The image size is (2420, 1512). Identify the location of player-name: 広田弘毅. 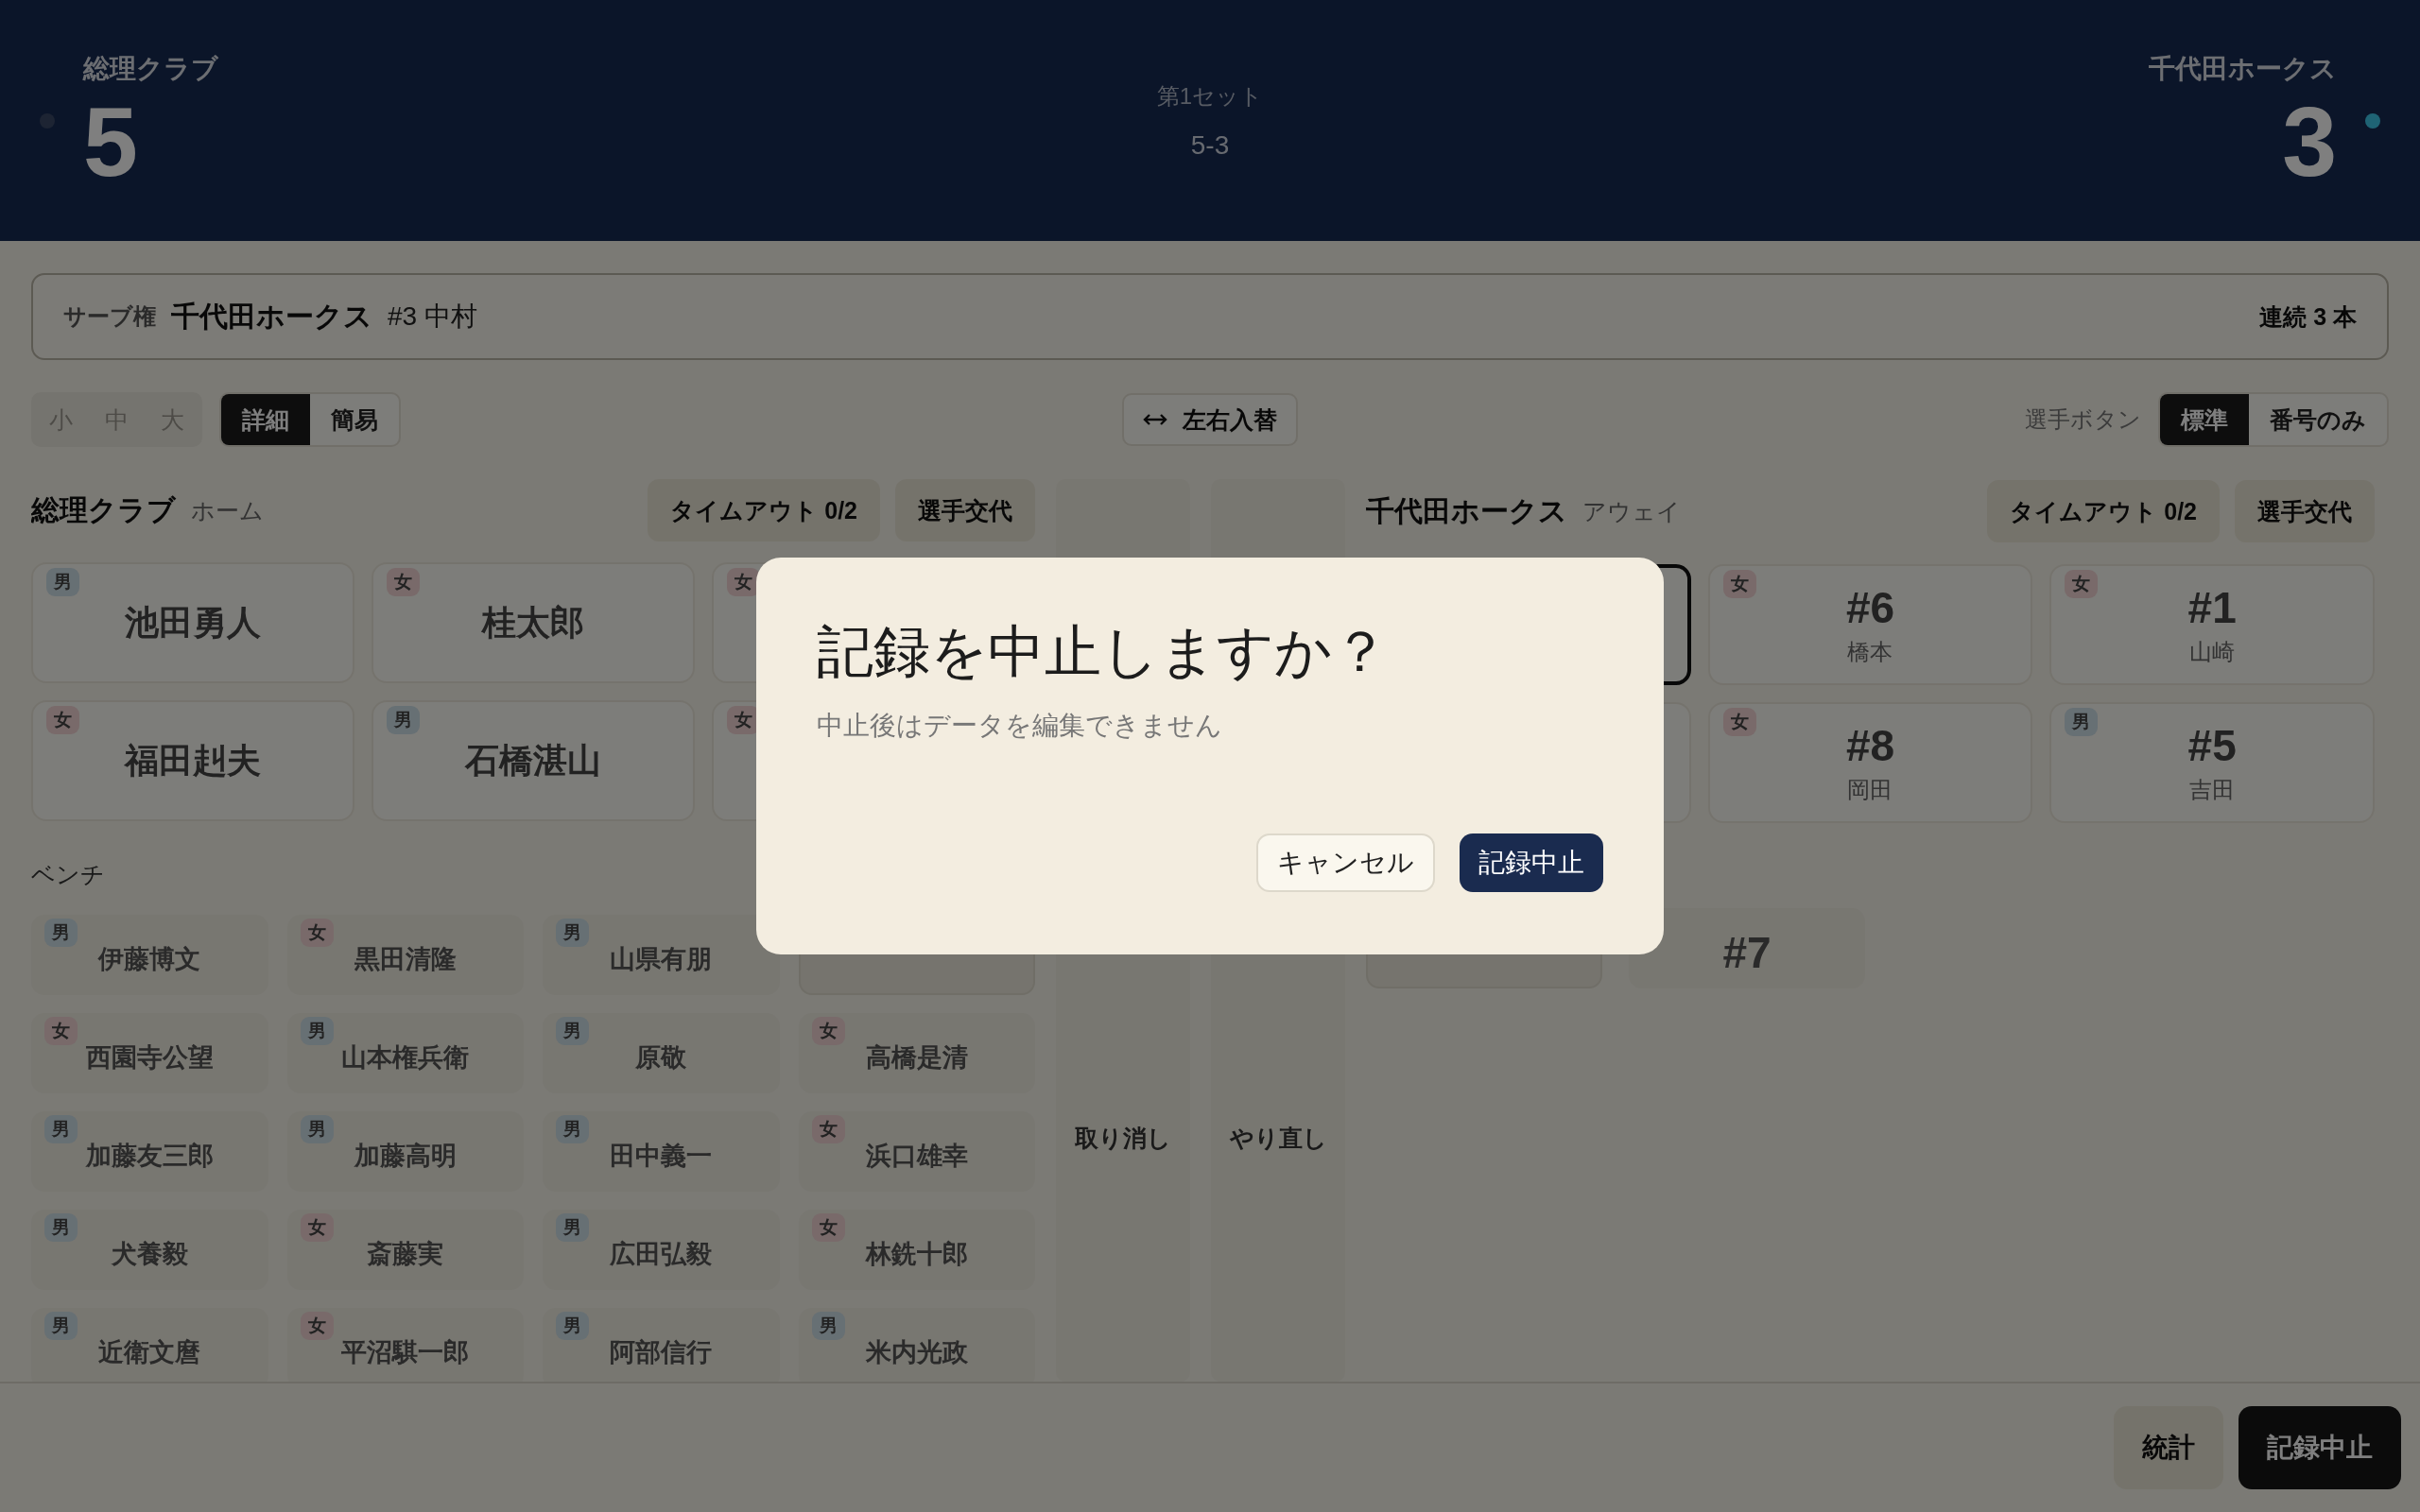
(661, 1254).